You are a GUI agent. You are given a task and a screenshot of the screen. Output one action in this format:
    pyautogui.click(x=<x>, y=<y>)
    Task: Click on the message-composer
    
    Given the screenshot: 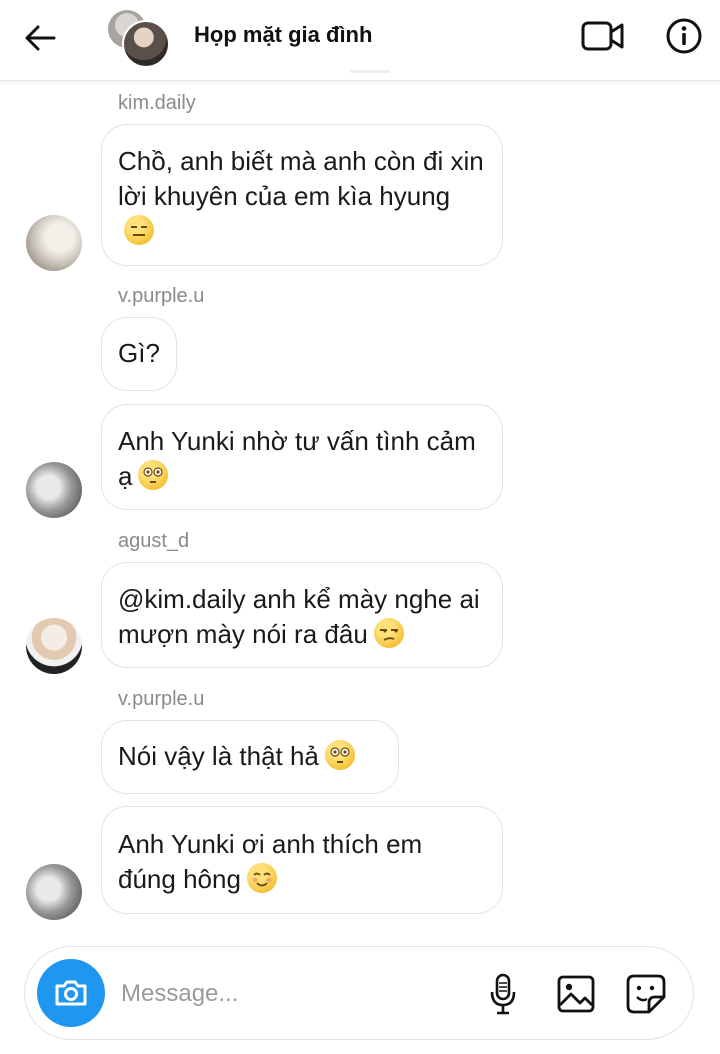 What is the action you would take?
    pyautogui.click(x=359, y=993)
    